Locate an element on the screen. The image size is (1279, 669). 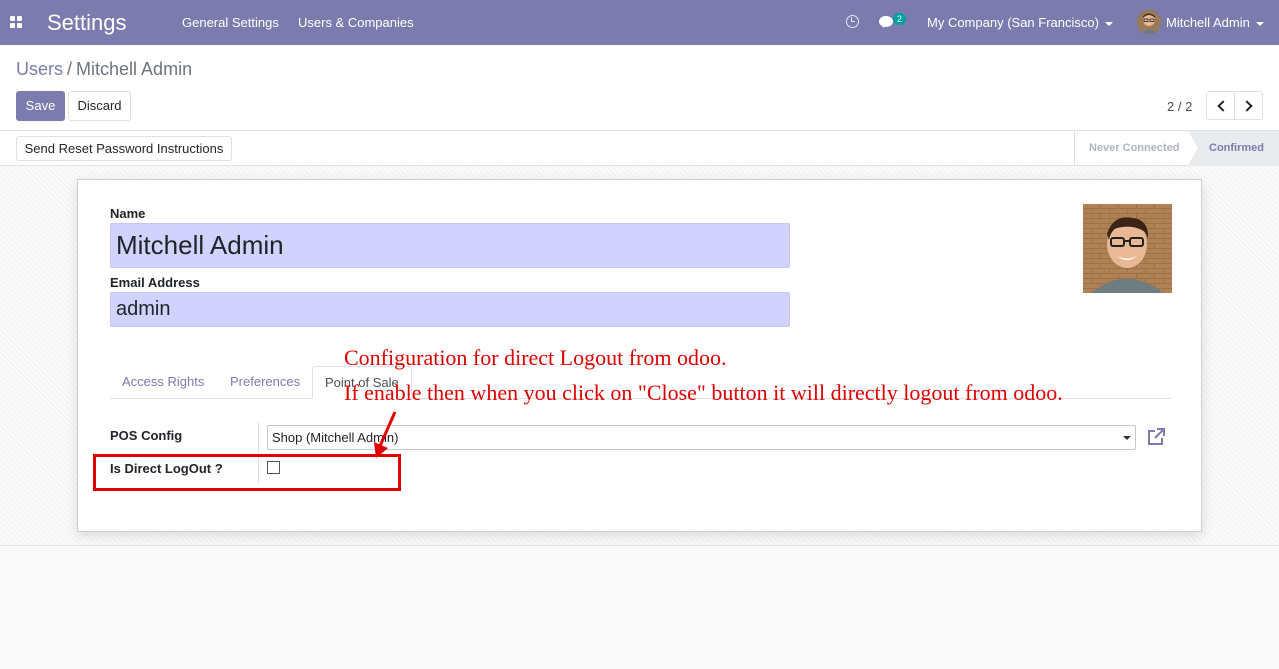
pos-config-label: POS Config is located at coordinates (146, 435).